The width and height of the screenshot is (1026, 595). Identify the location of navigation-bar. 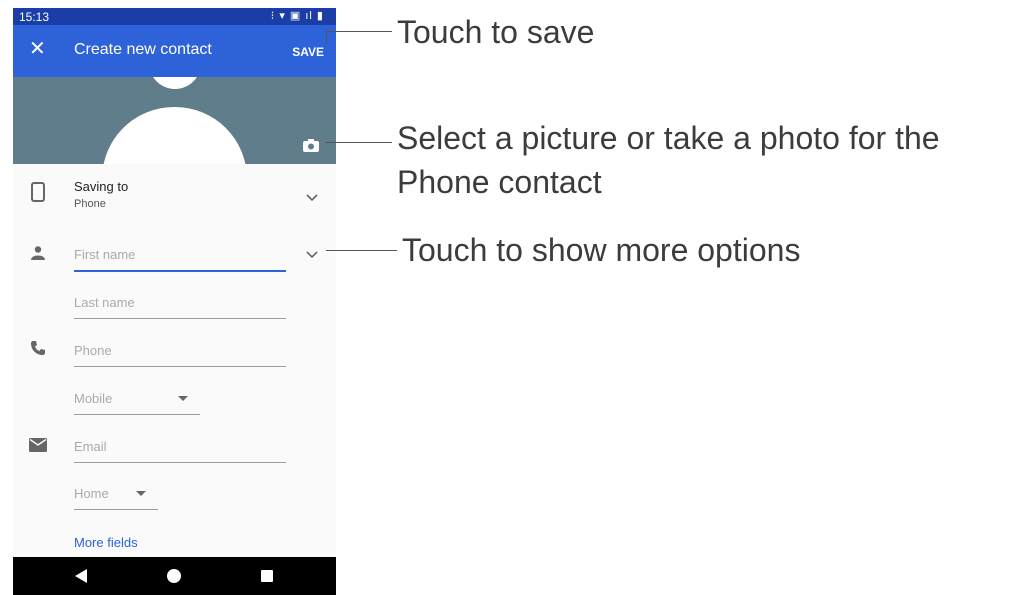
(174, 576).